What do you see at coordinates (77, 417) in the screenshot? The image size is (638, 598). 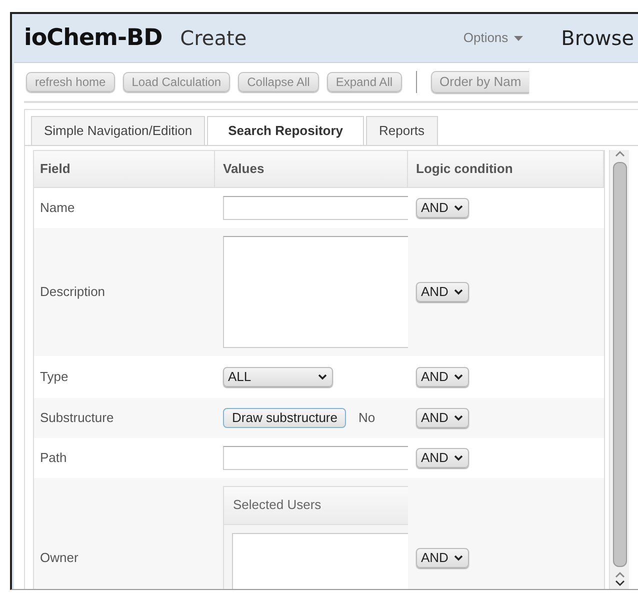 I see `field-label: Substructure` at bounding box center [77, 417].